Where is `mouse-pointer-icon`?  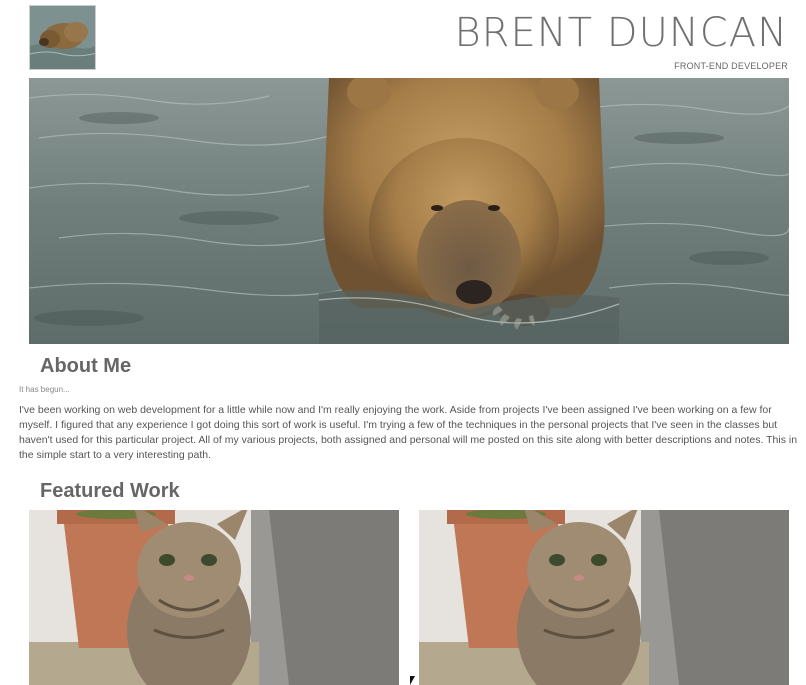
mouse-pointer-icon is located at coordinates (412, 680).